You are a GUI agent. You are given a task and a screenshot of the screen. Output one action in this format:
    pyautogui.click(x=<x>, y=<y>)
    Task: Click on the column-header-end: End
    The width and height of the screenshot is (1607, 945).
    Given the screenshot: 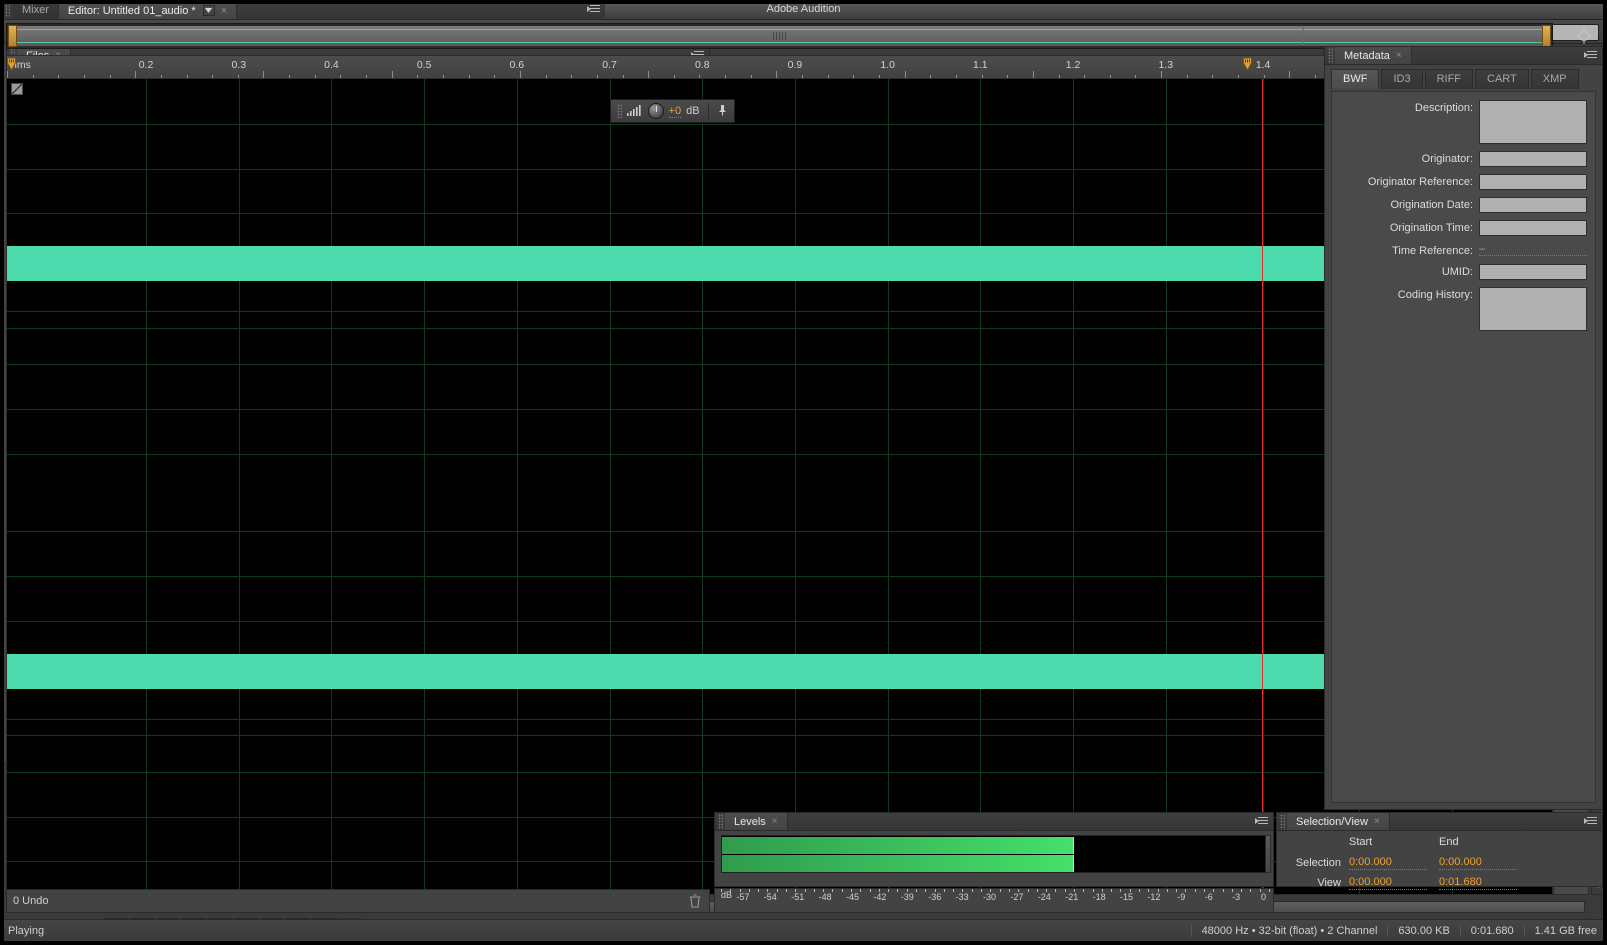 What is the action you would take?
    pyautogui.click(x=1449, y=842)
    